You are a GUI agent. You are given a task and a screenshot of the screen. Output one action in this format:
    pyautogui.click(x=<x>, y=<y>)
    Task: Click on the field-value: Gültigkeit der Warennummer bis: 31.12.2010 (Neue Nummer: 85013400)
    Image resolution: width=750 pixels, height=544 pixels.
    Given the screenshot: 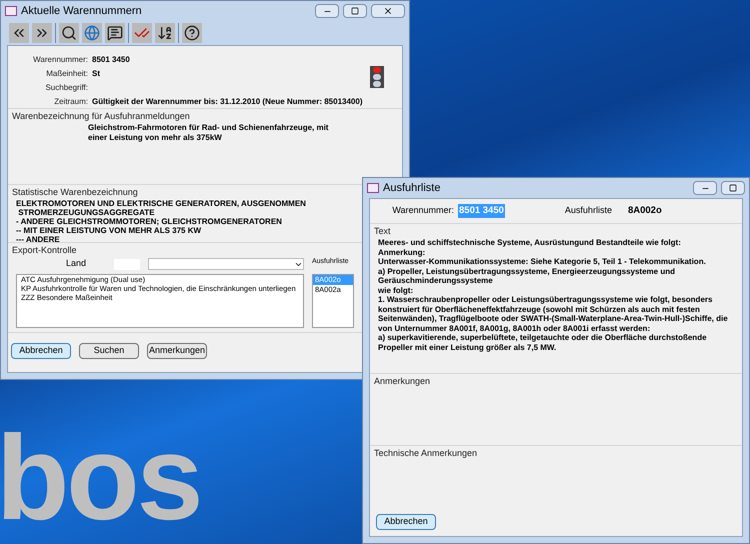 What is the action you would take?
    pyautogui.click(x=227, y=102)
    